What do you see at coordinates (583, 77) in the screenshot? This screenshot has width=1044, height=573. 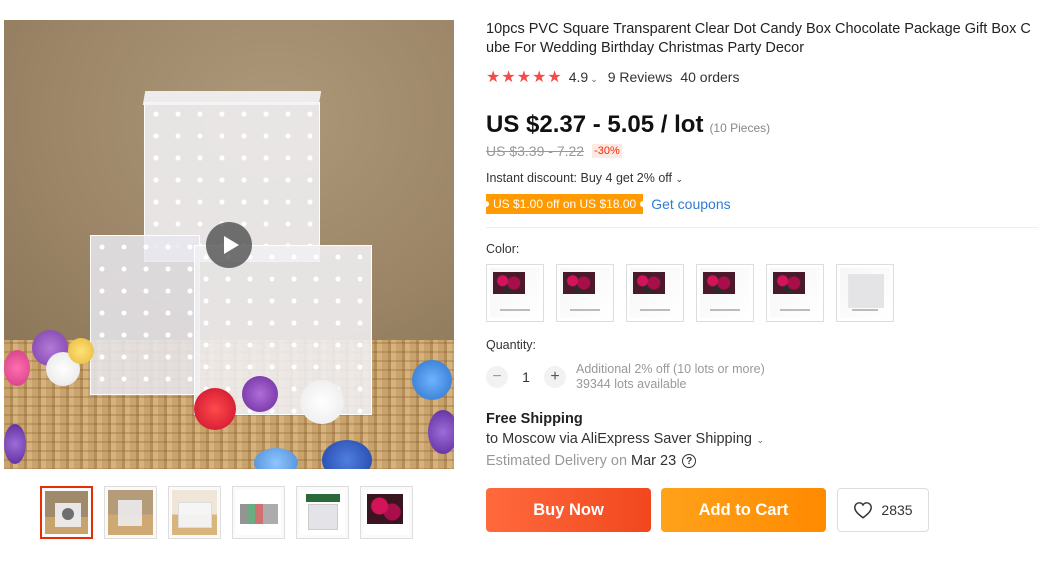 I see `rating-score: 4.9 ⌄` at bounding box center [583, 77].